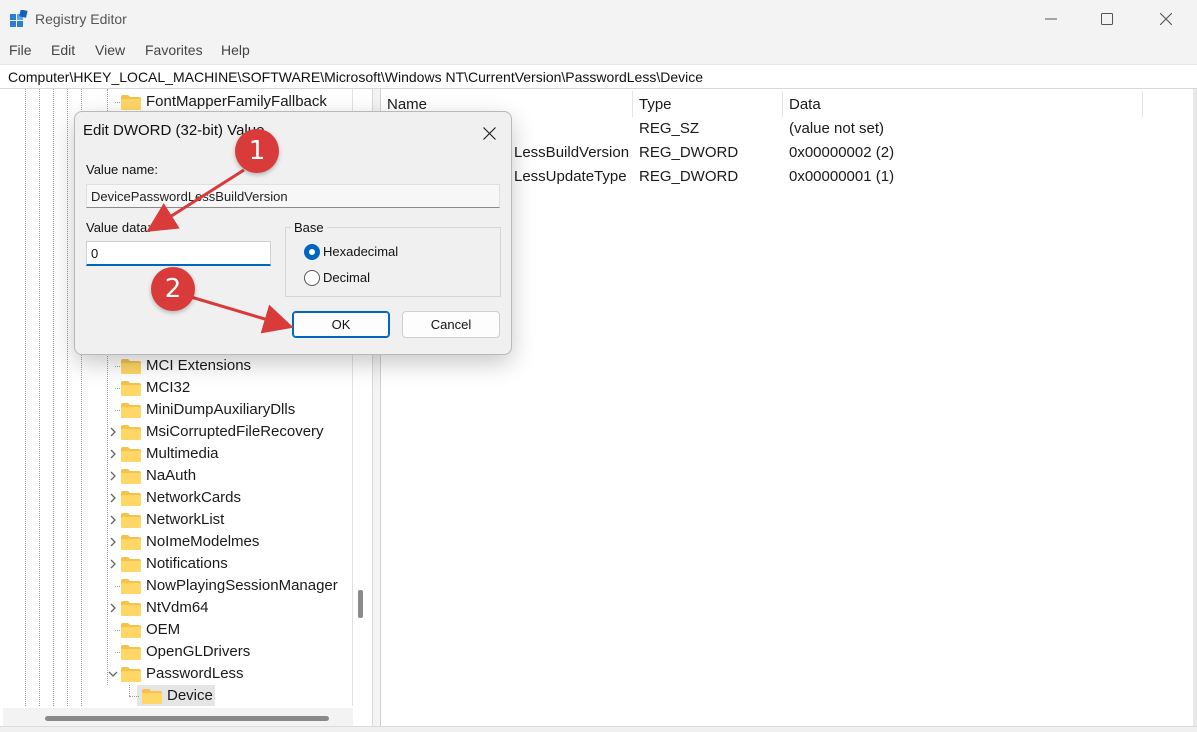 The image size is (1197, 732). What do you see at coordinates (227, 695) in the screenshot?
I see `tree-item-selected: Device` at bounding box center [227, 695].